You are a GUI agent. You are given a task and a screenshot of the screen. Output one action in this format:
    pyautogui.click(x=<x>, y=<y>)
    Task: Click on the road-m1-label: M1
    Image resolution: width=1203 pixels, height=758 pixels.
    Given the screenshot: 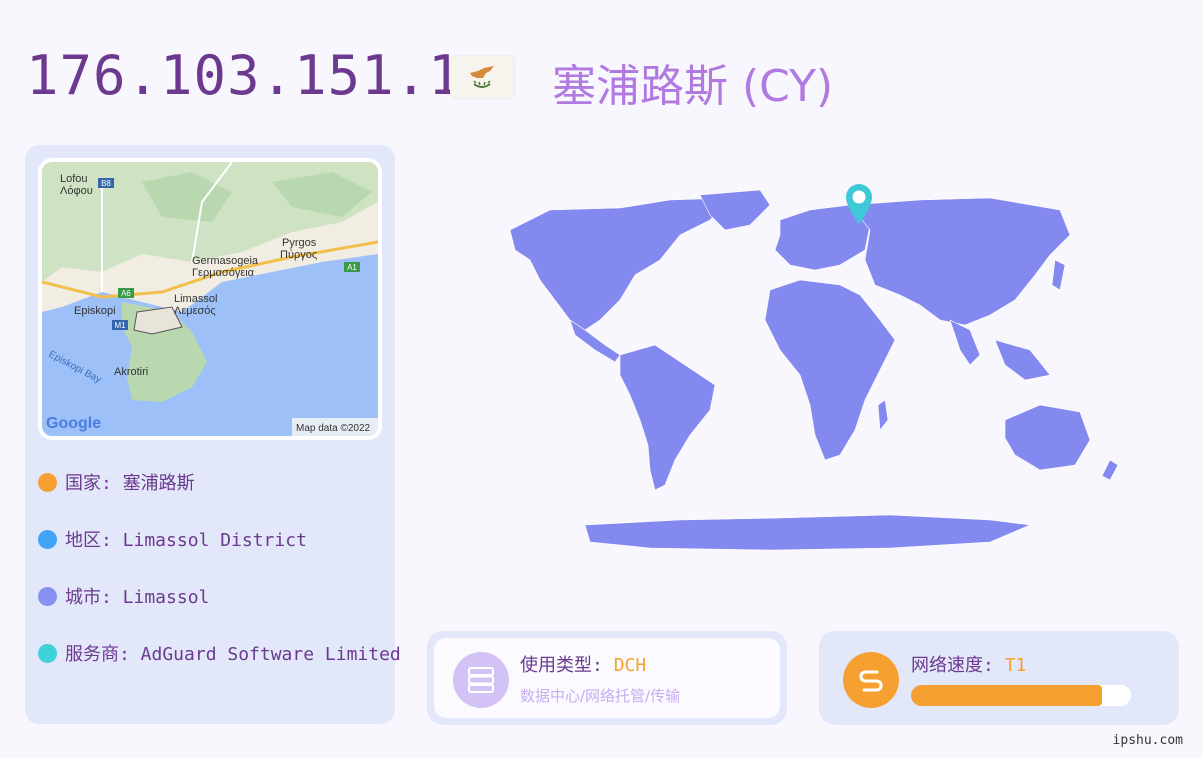 What is the action you would take?
    pyautogui.click(x=120, y=325)
    